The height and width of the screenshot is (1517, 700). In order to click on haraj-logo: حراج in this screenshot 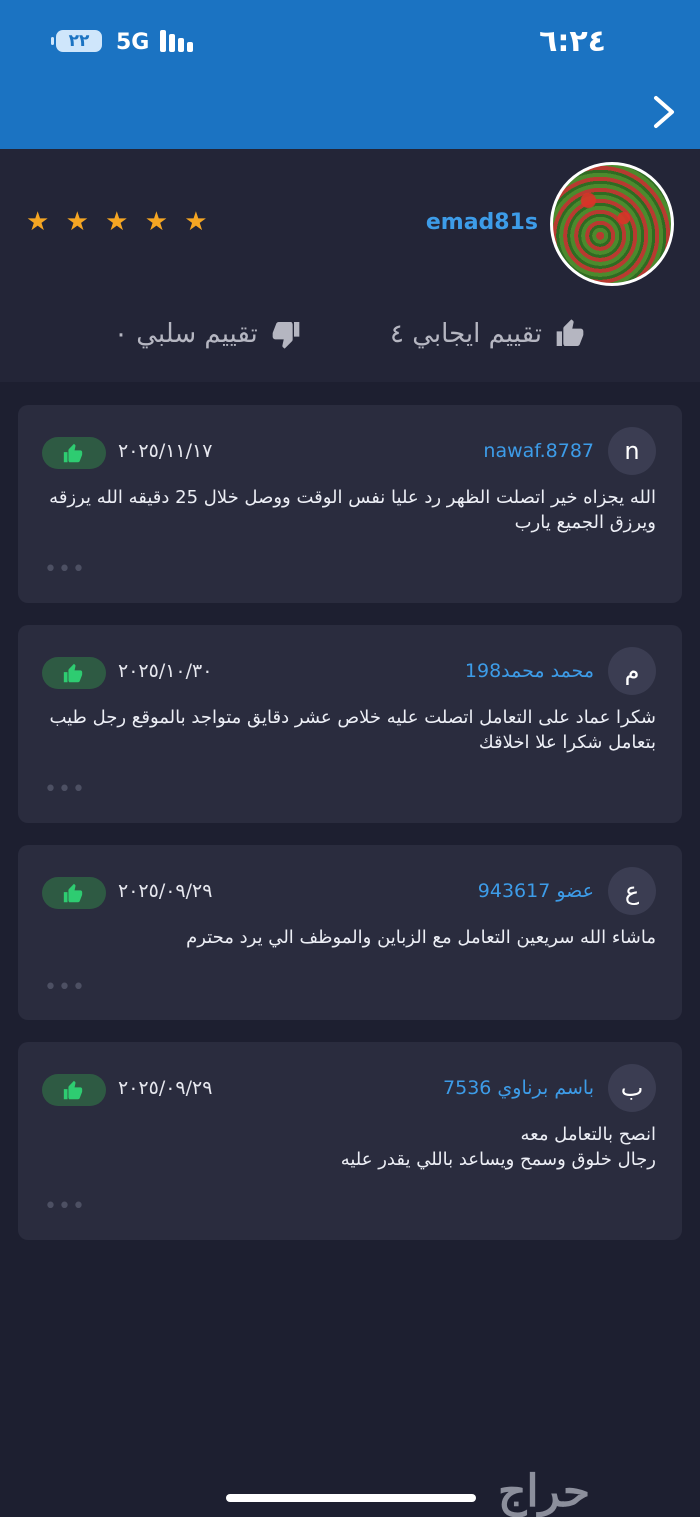, I will do `click(544, 1491)`.